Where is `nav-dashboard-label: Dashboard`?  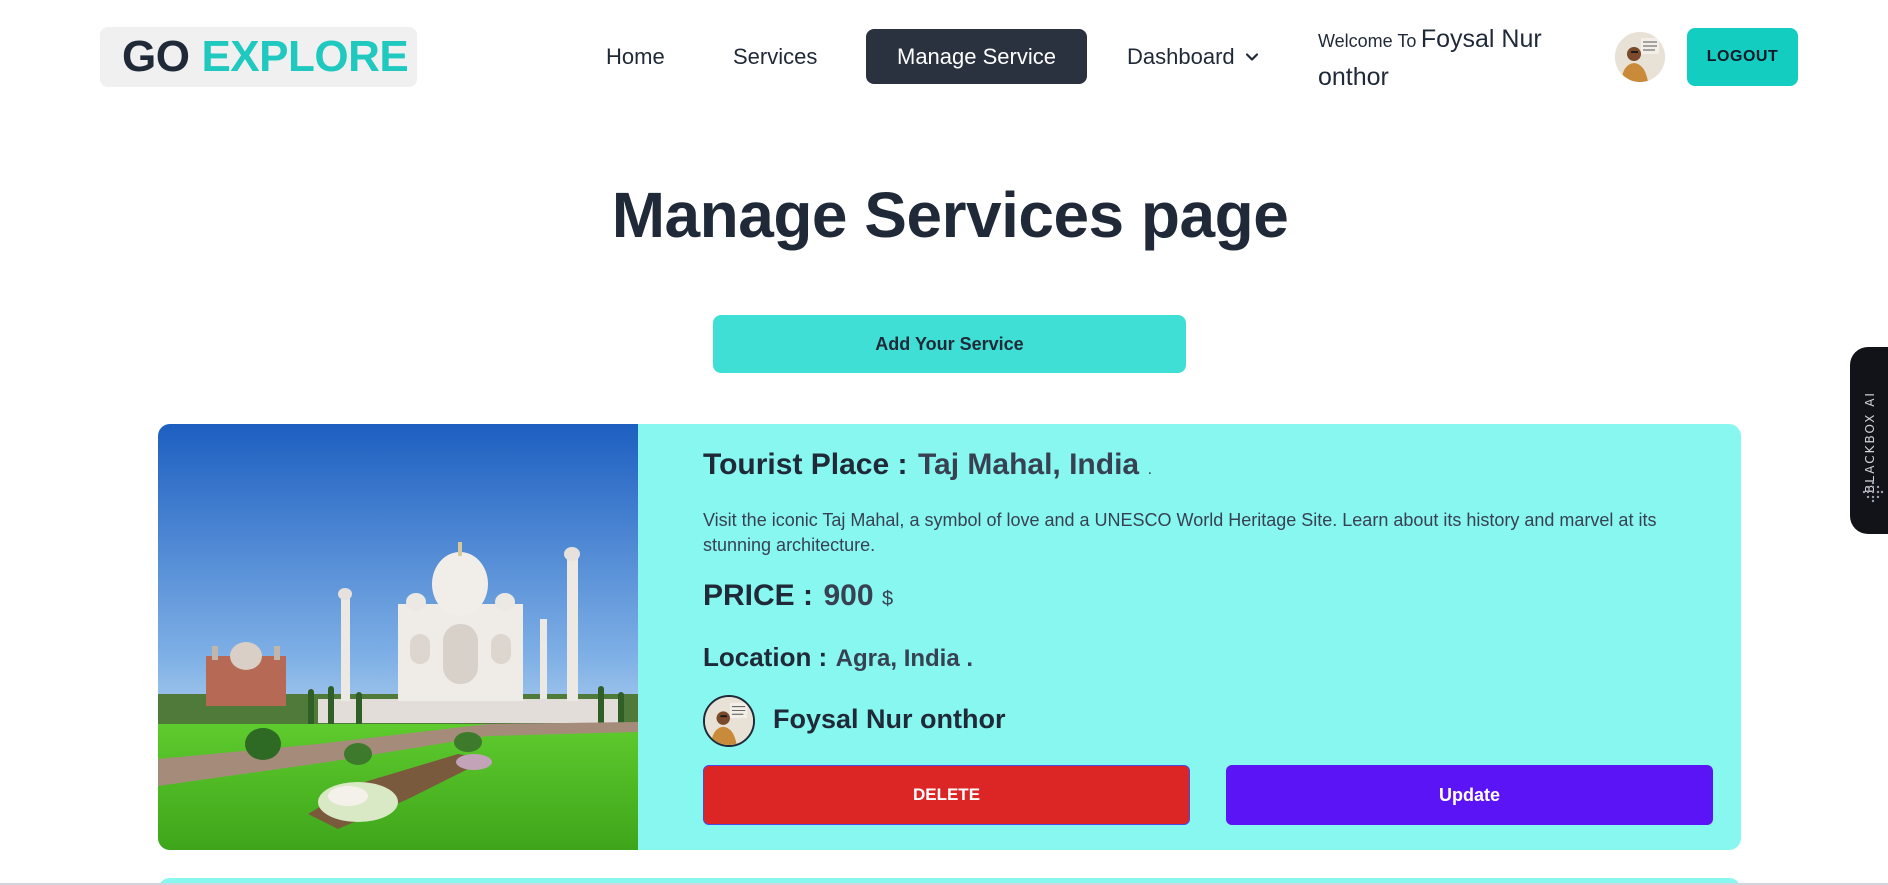
nav-dashboard-label: Dashboard is located at coordinates (1181, 56).